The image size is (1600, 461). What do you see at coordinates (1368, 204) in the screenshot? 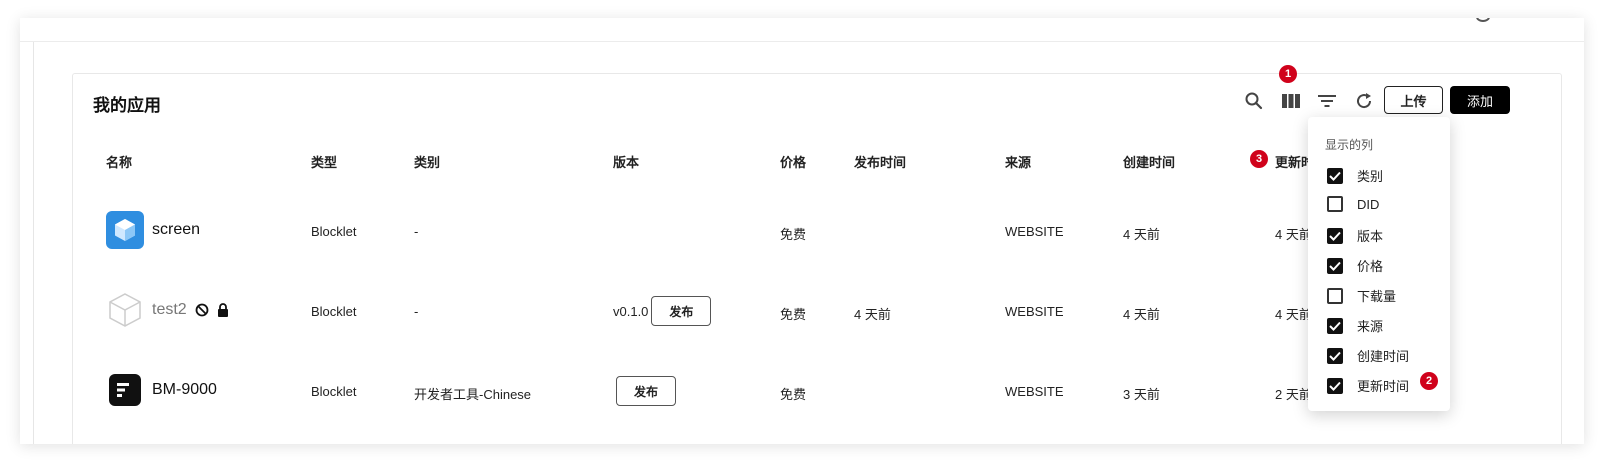
I see `menu-item-label: DID` at bounding box center [1368, 204].